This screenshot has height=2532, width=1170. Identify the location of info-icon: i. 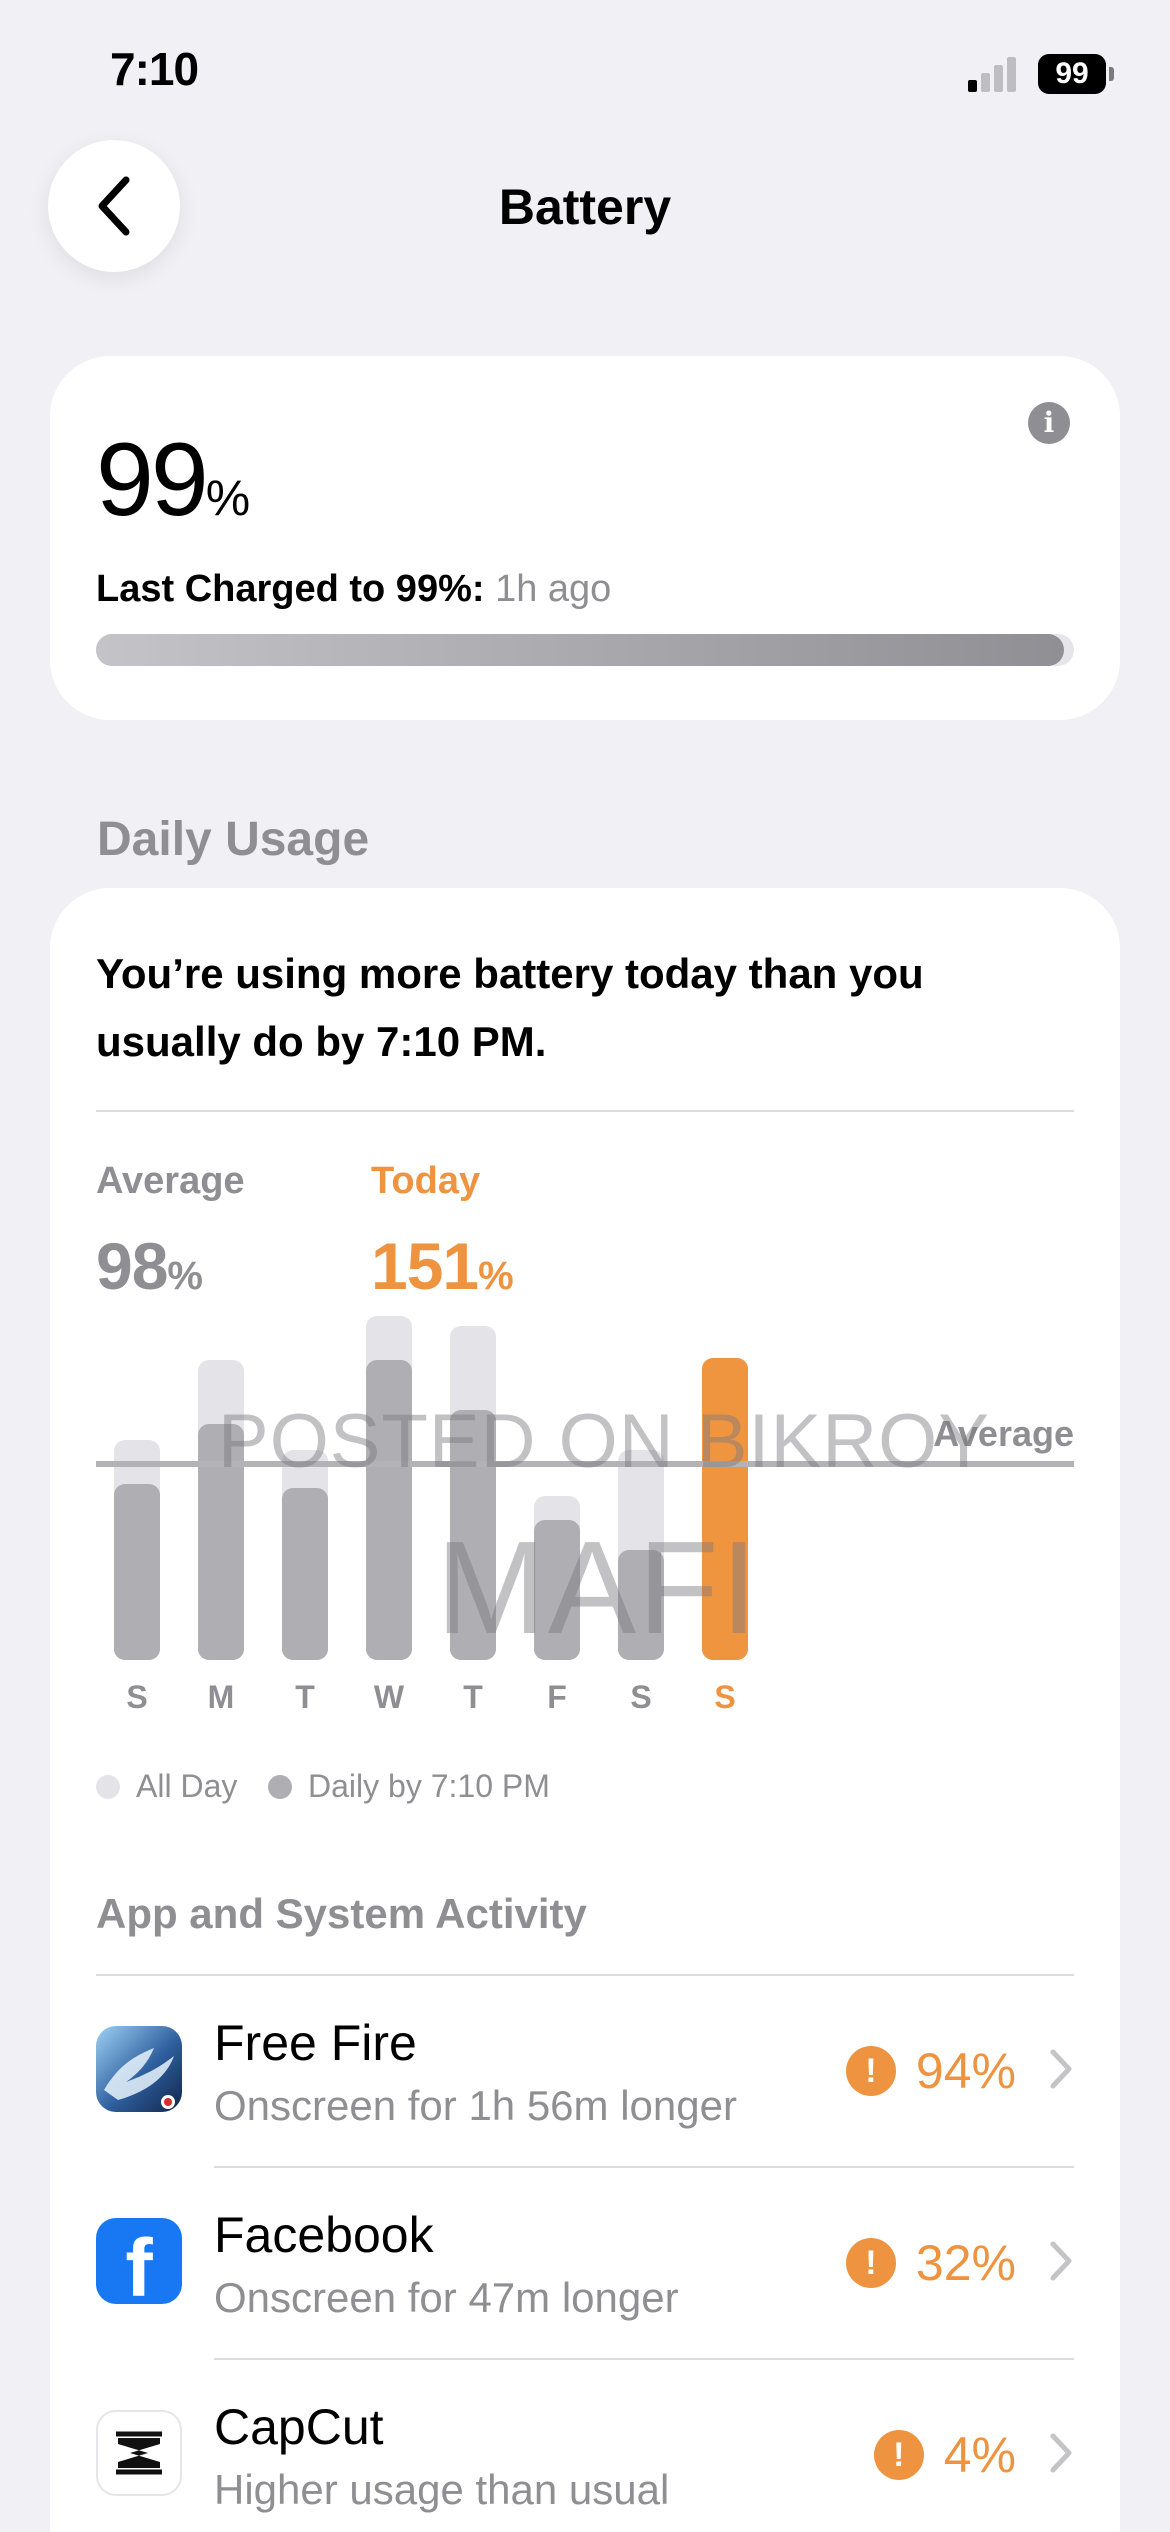
(1049, 423).